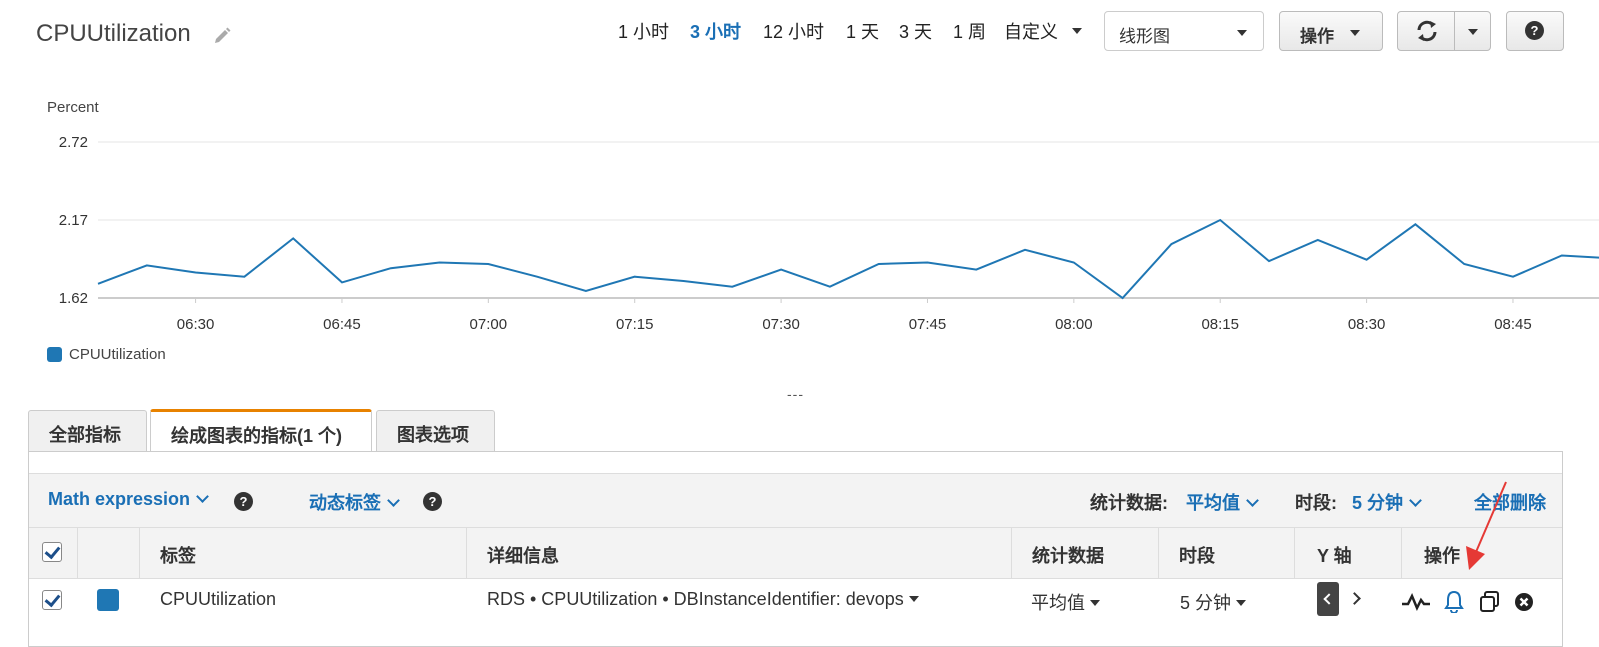 The image size is (1599, 647). I want to click on column-header-period: 时段, so click(1197, 555).